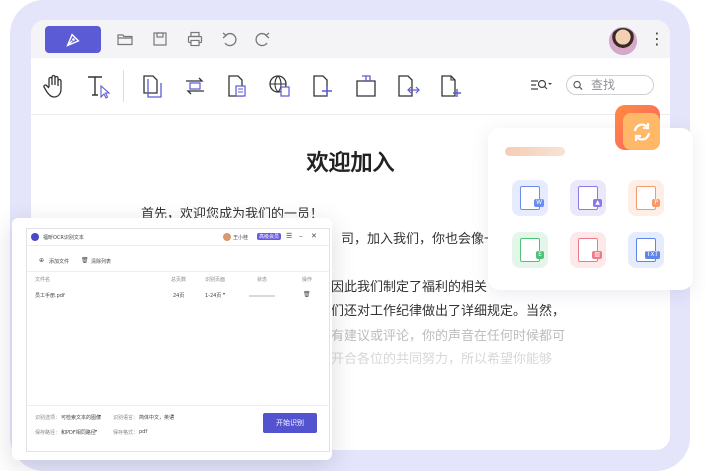 The width and height of the screenshot is (706, 471). What do you see at coordinates (179, 280) in the screenshot?
I see `column-header-pages: 总页数` at bounding box center [179, 280].